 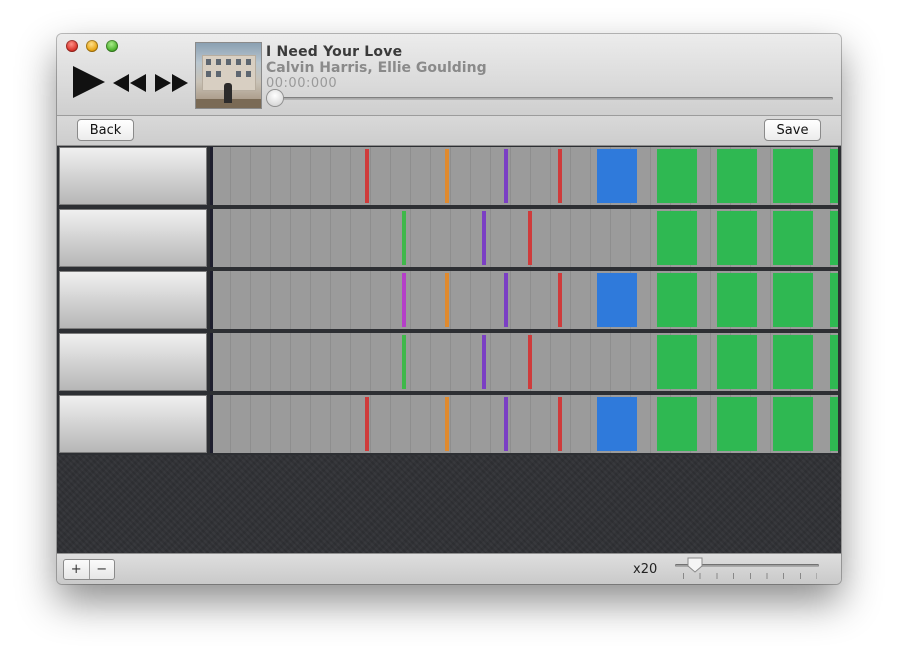 I want to click on rewind-button, so click(x=130, y=83).